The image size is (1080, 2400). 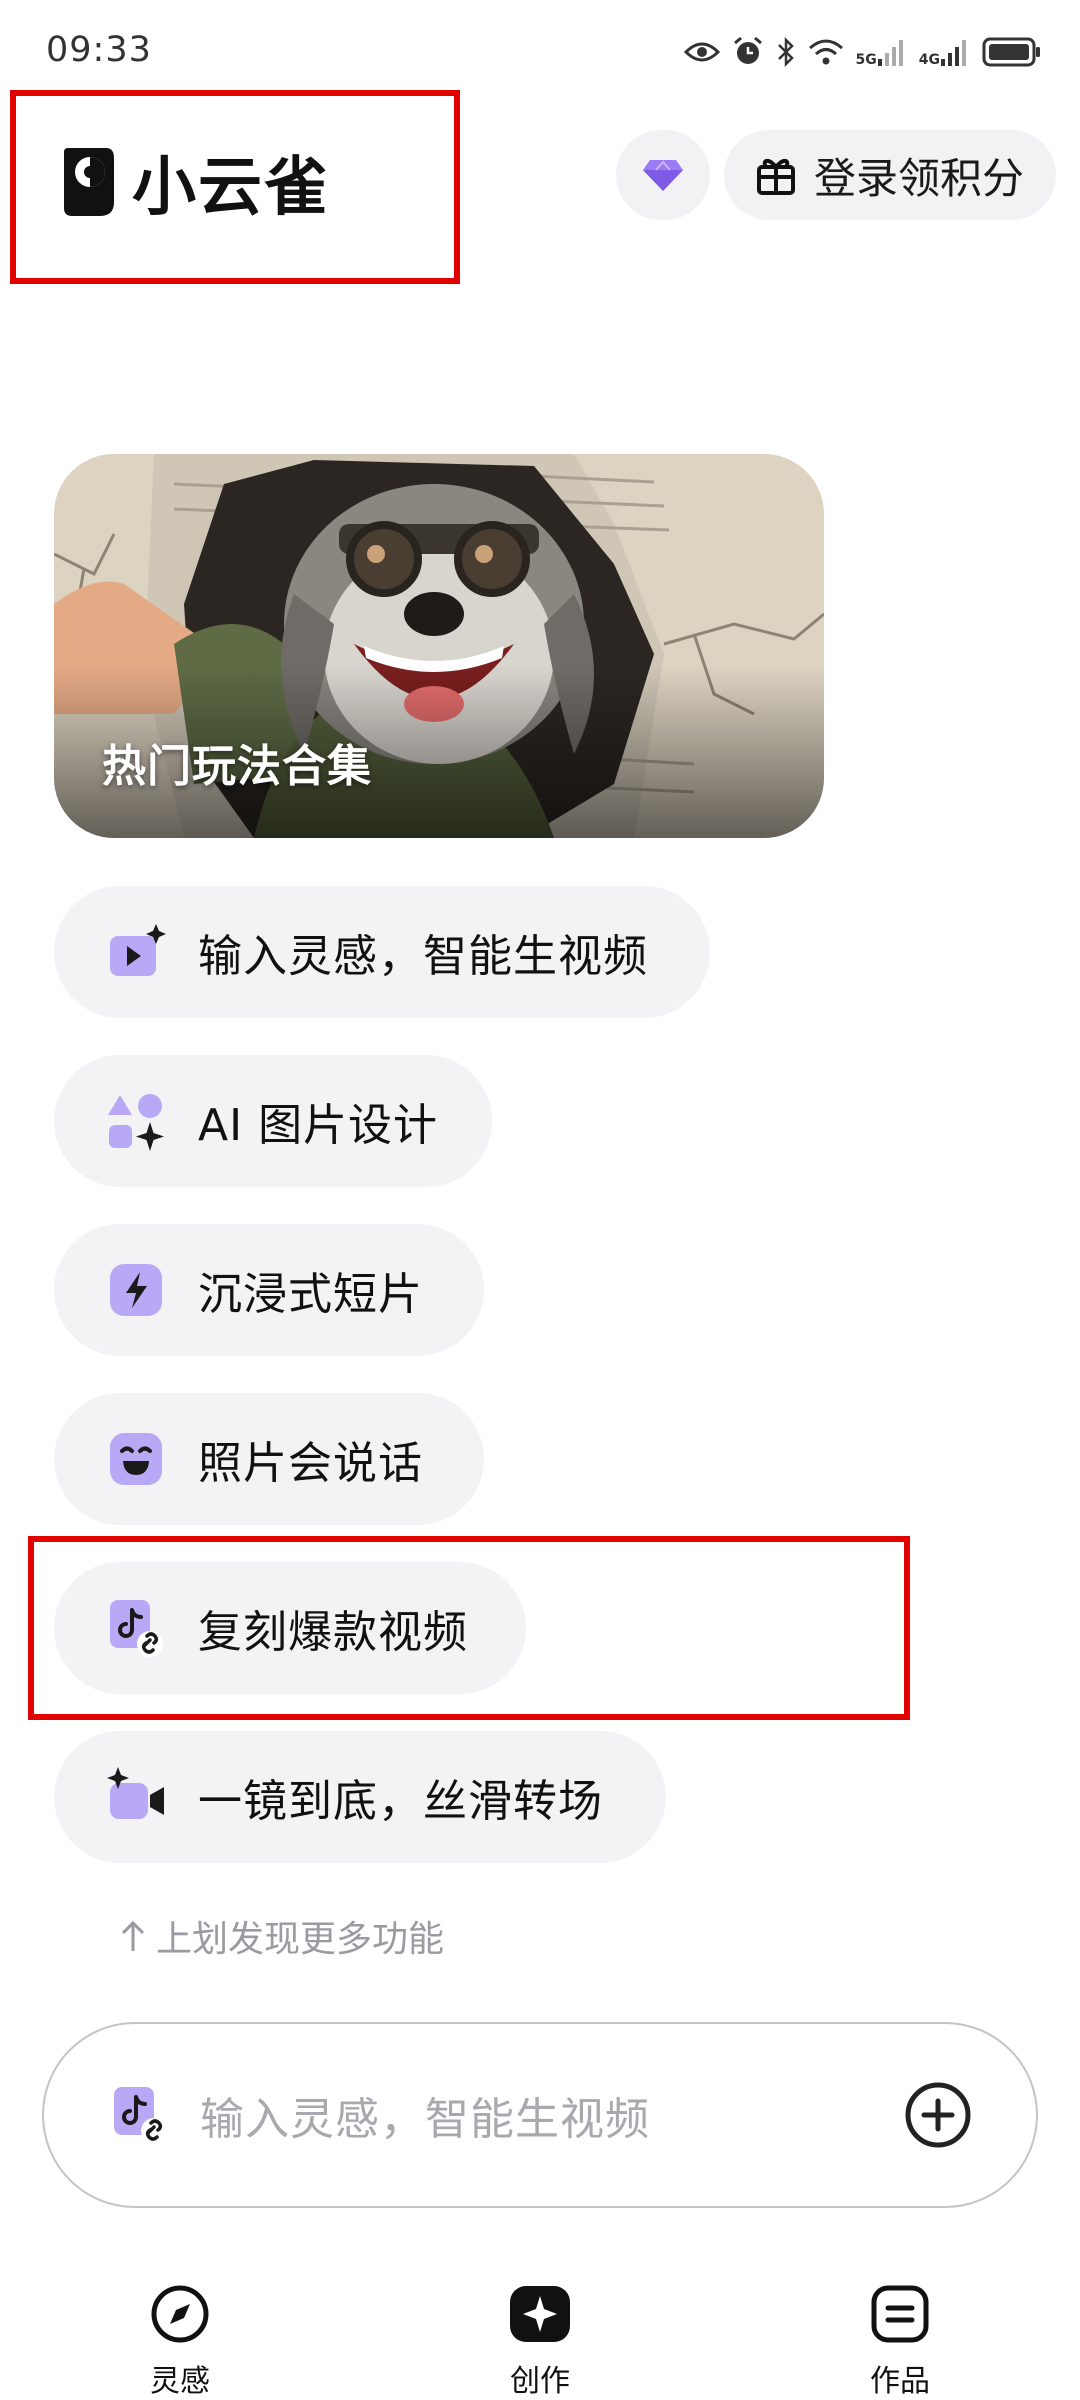 What do you see at coordinates (439, 646) in the screenshot?
I see `hot-play-banner: 热门玩法合集` at bounding box center [439, 646].